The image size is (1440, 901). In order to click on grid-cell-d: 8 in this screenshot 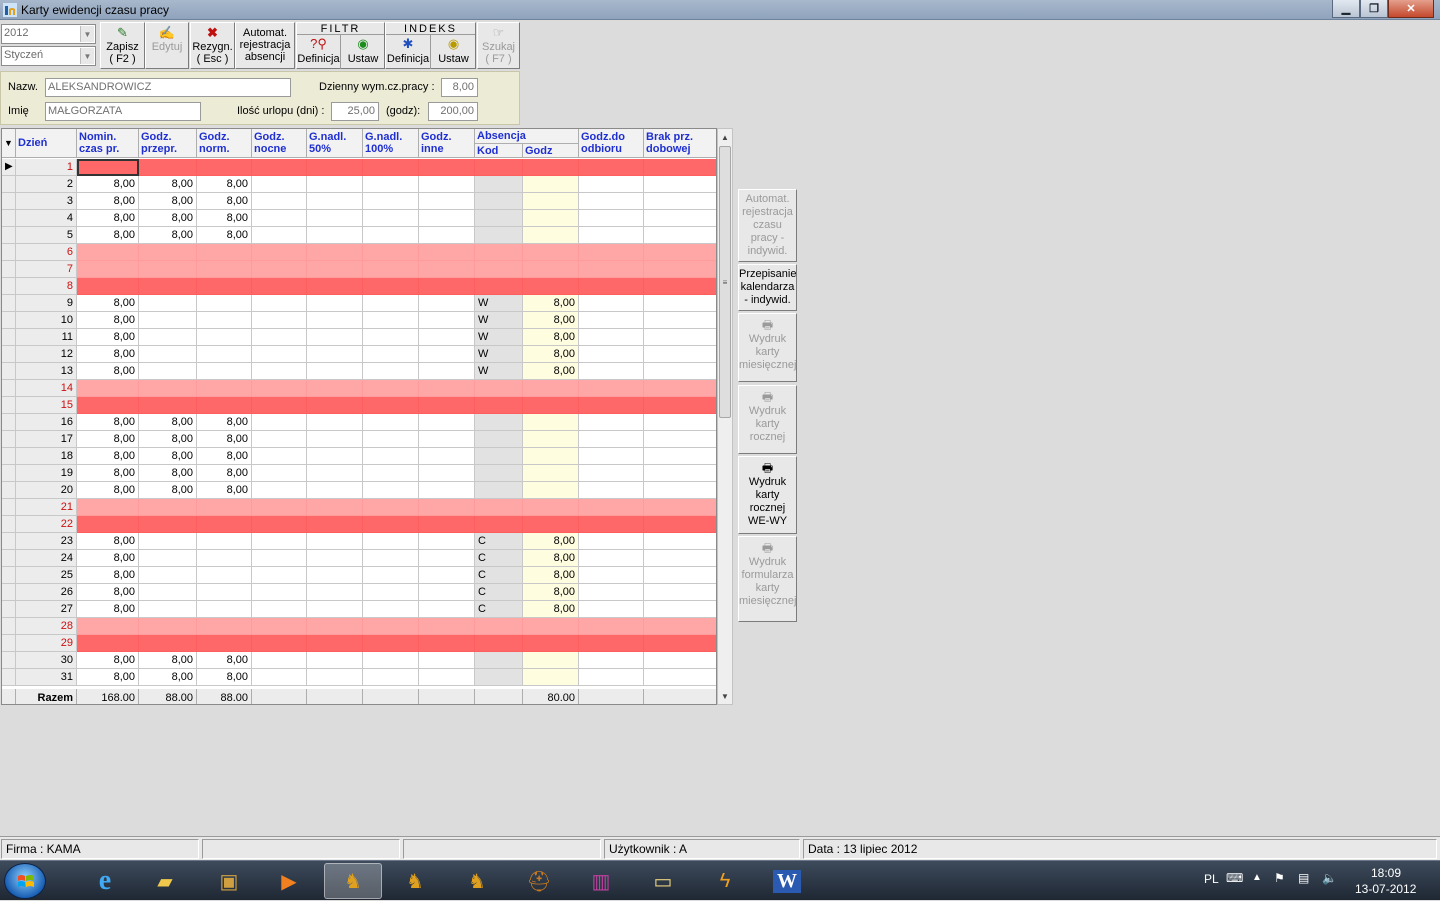, I will do `click(46, 286)`.